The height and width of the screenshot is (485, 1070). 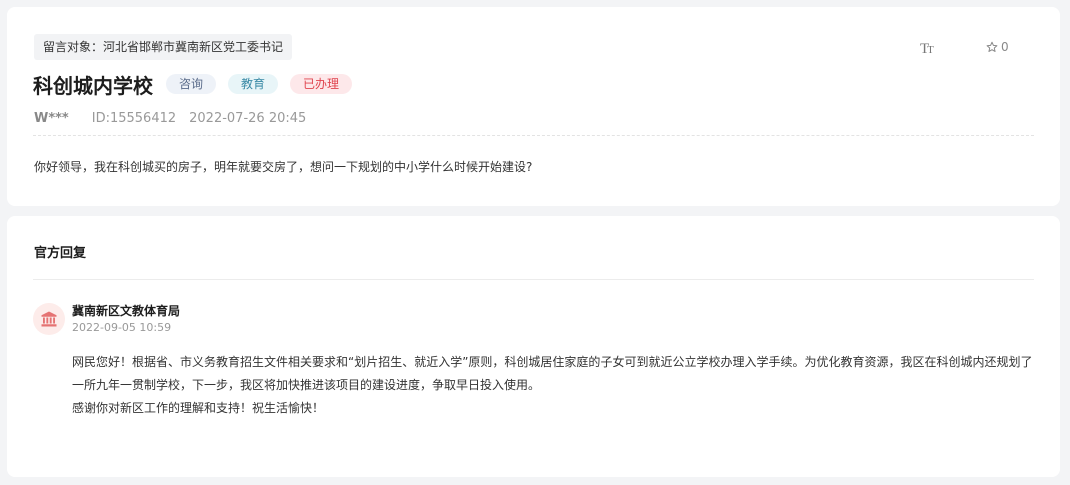 What do you see at coordinates (73, 47) in the screenshot?
I see `target-label: 留言对象：` at bounding box center [73, 47].